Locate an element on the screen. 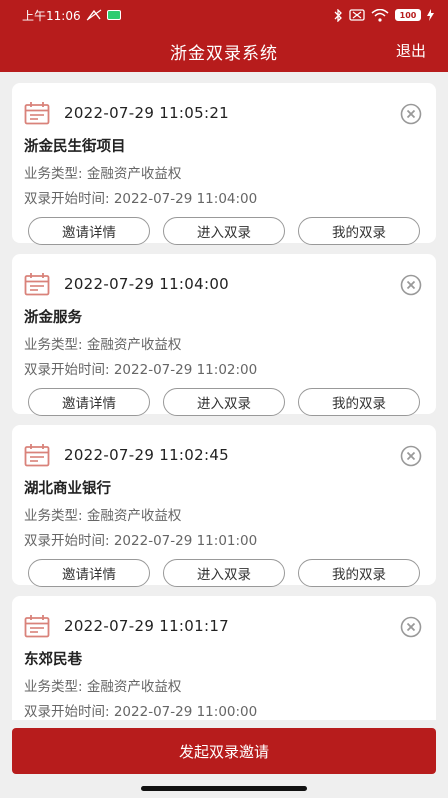  charging-icon is located at coordinates (430, 15).